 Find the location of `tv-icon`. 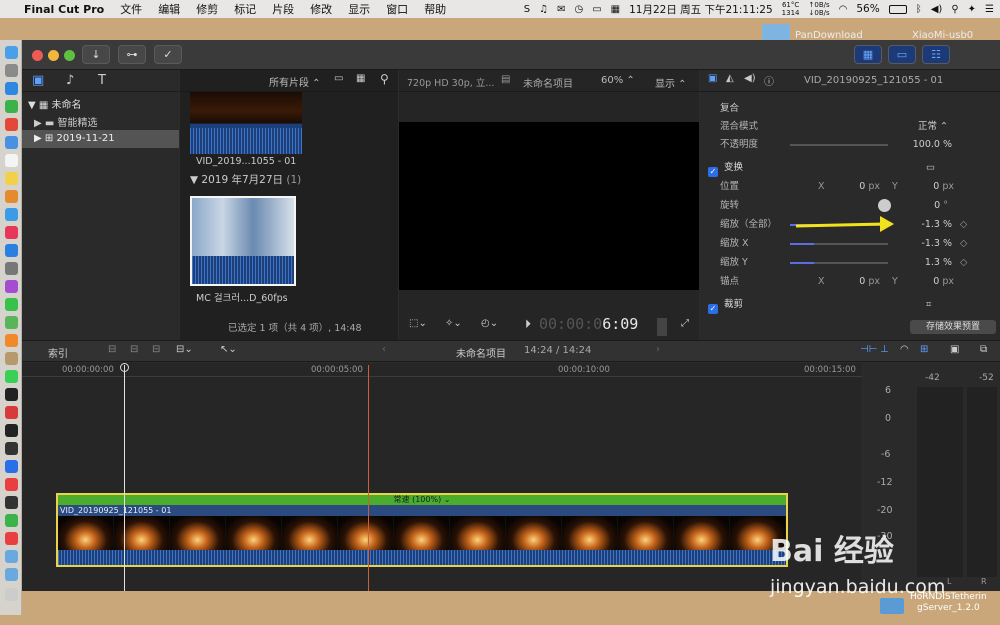

tv-icon is located at coordinates (11, 394).